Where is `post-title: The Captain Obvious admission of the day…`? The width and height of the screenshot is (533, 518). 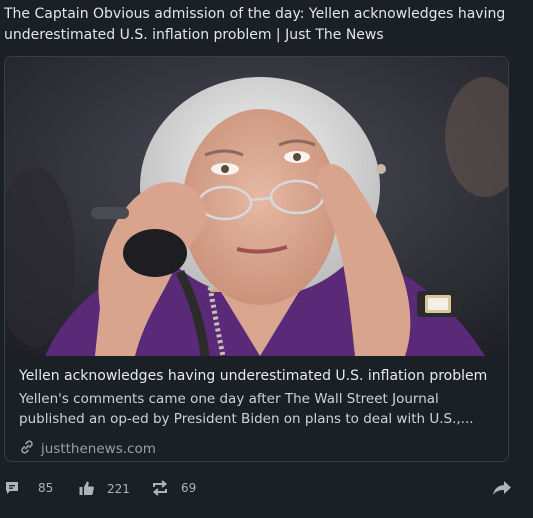
post-title: The Captain Obvious admission of the day… is located at coordinates (255, 24).